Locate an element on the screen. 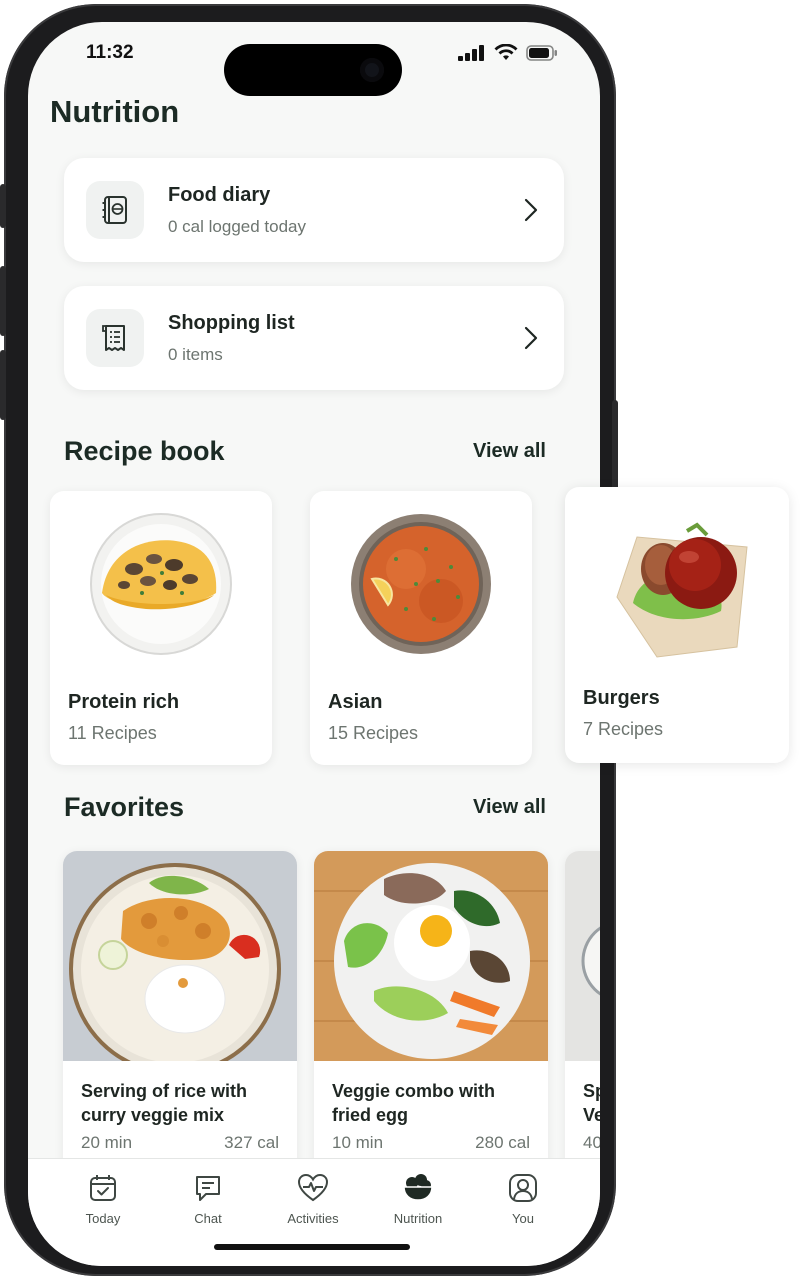 This screenshot has width=802, height=1280. tab-today: Today is located at coordinates (103, 1198).